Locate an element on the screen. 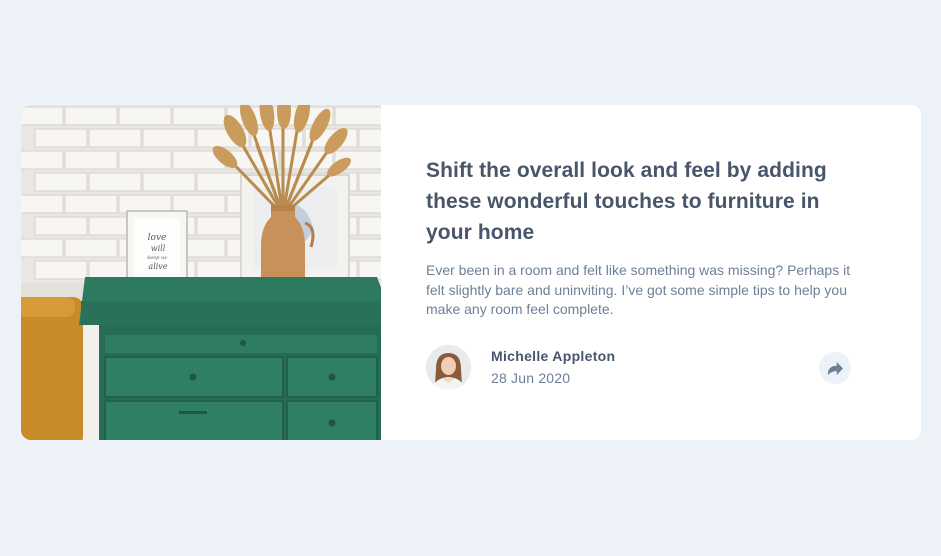  share-icon is located at coordinates (835, 368).